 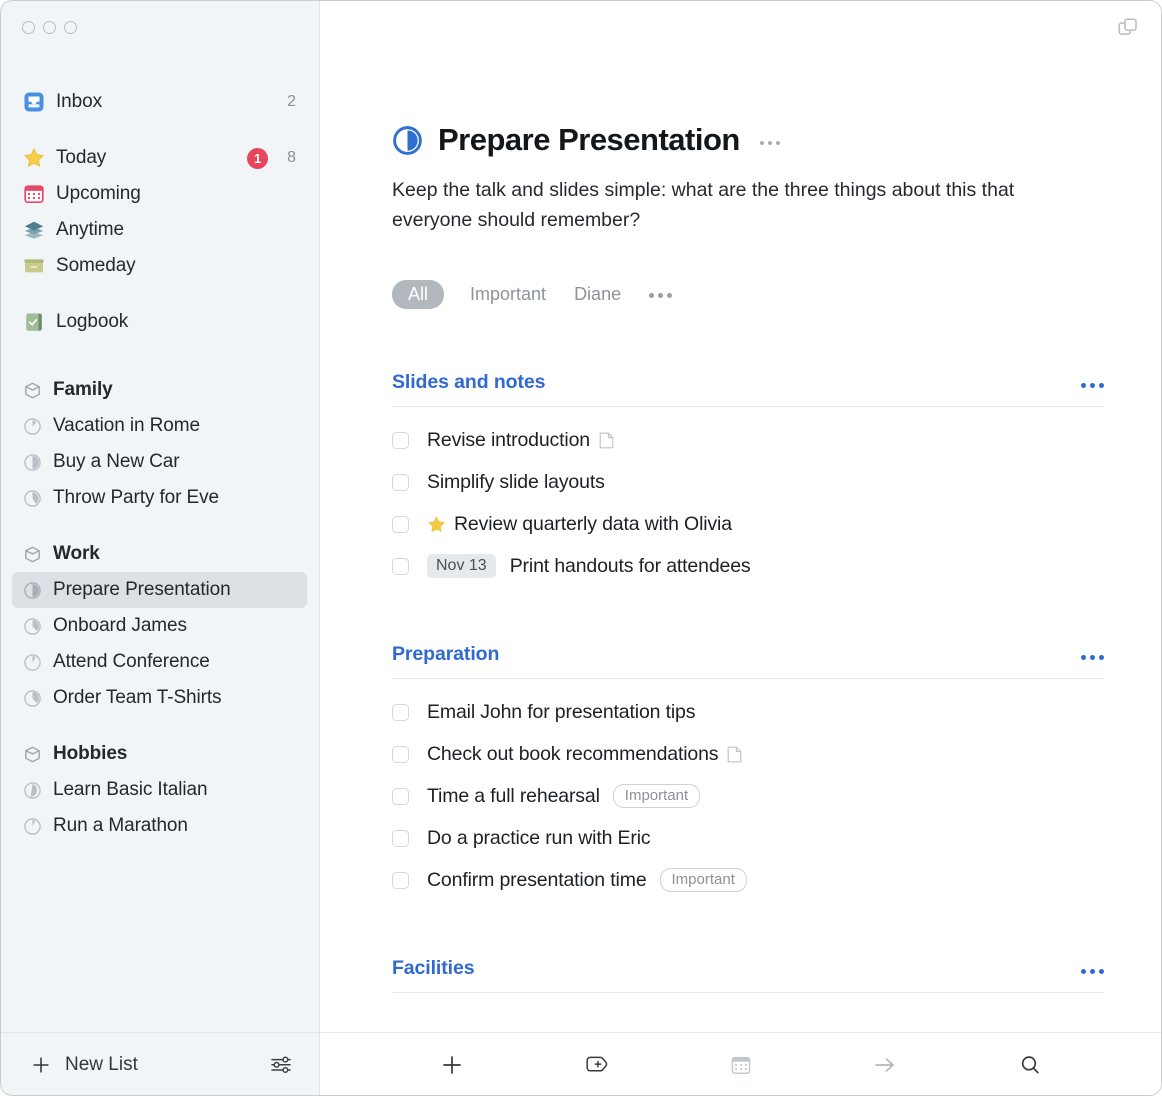 What do you see at coordinates (461, 566) in the screenshot?
I see `todo-date-badge: Nov 13` at bounding box center [461, 566].